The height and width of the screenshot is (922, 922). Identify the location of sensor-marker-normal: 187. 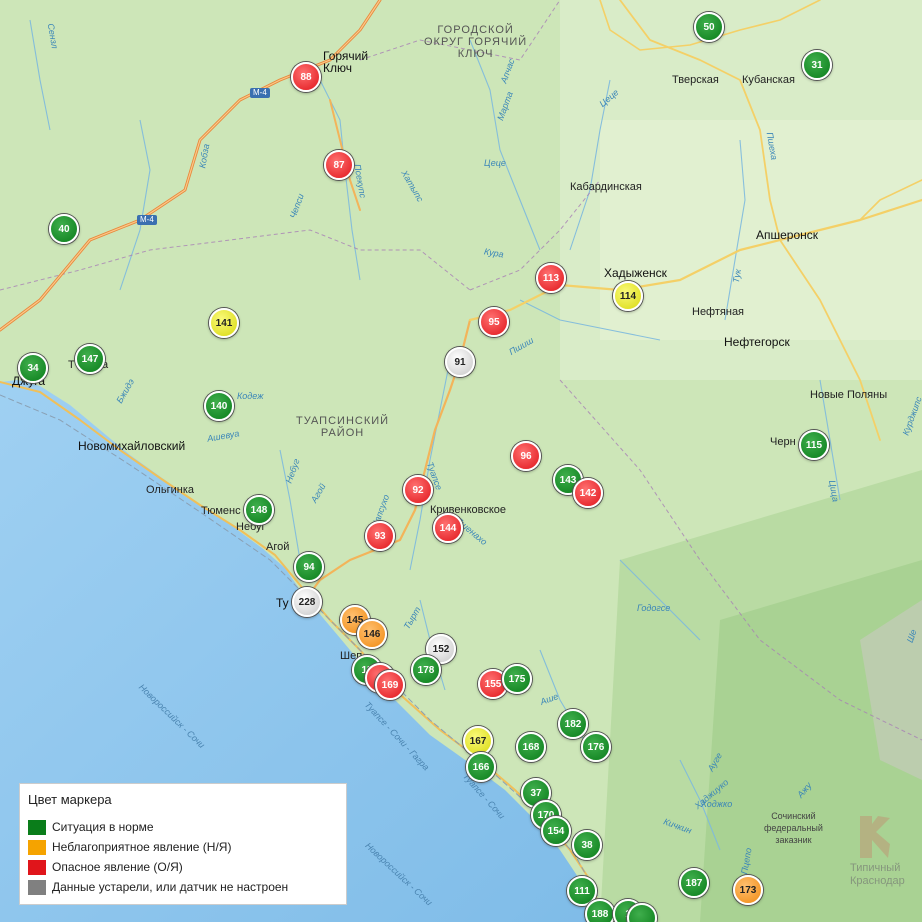
(694, 883).